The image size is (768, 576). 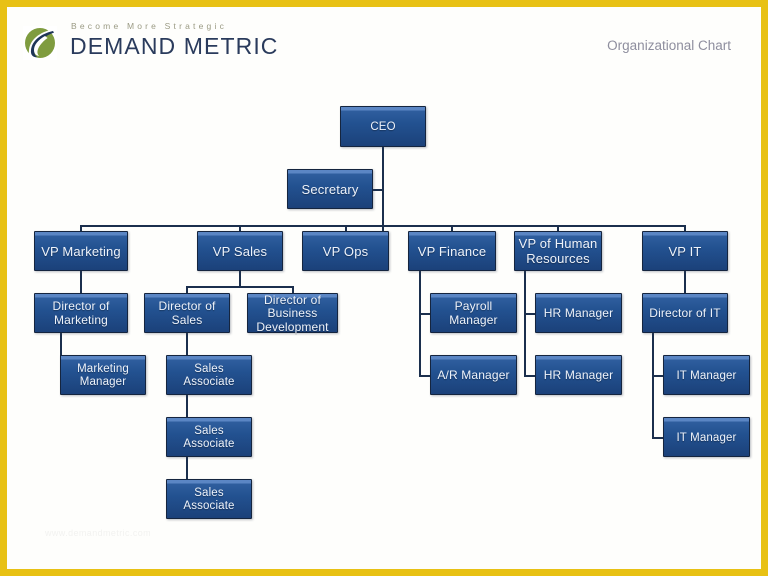 I want to click on org-node-sales-as-1: Sales Associate, so click(x=209, y=375).